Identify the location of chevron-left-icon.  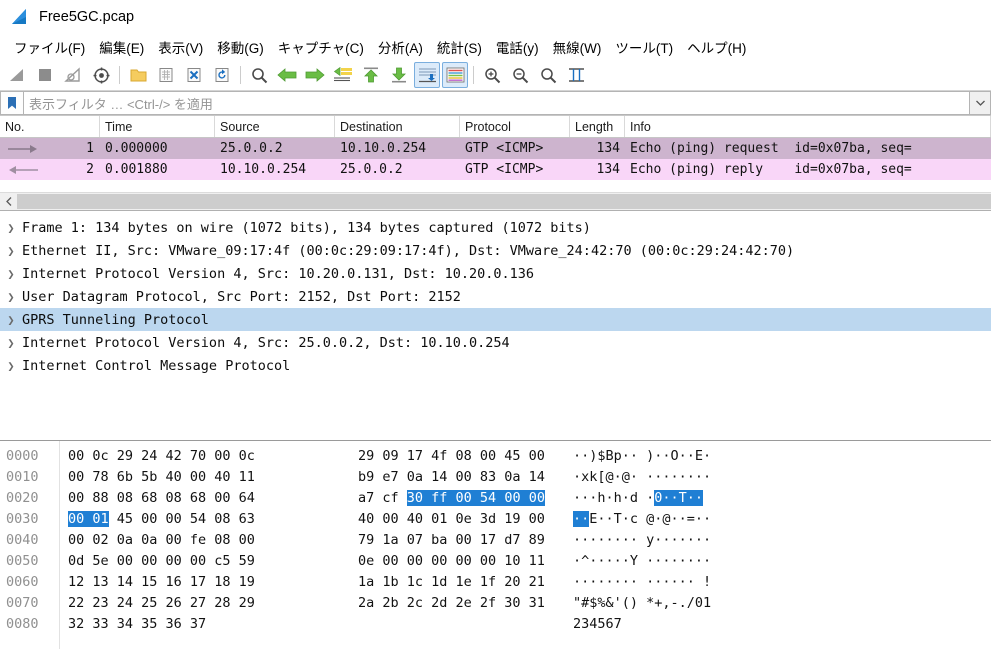
(8, 201).